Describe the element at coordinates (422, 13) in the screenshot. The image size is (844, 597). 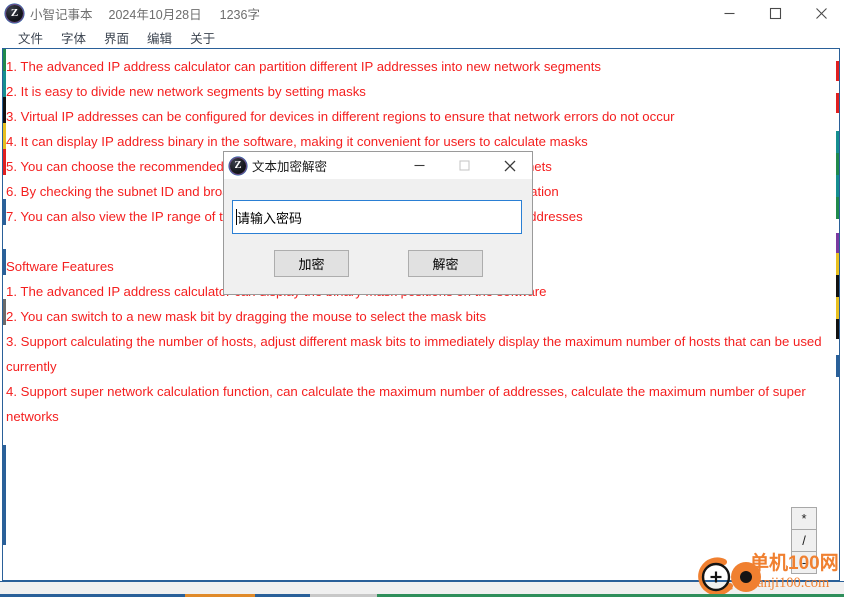
I see `title-bar: 小智记事本 2024年10月28日 1236字` at that location.